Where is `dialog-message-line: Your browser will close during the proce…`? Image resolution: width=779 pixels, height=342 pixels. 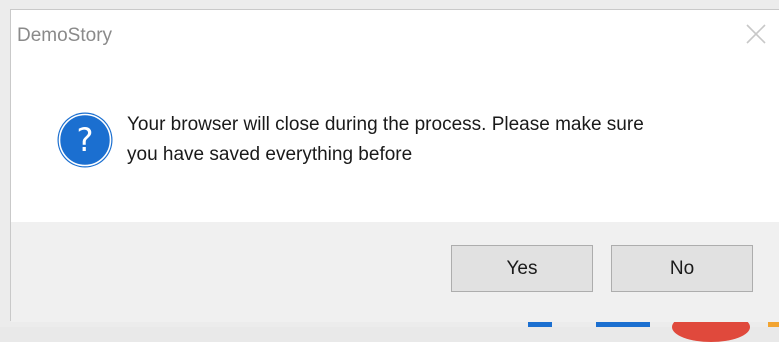
dialog-message-line: Your browser will close during the proce… is located at coordinates (385, 124).